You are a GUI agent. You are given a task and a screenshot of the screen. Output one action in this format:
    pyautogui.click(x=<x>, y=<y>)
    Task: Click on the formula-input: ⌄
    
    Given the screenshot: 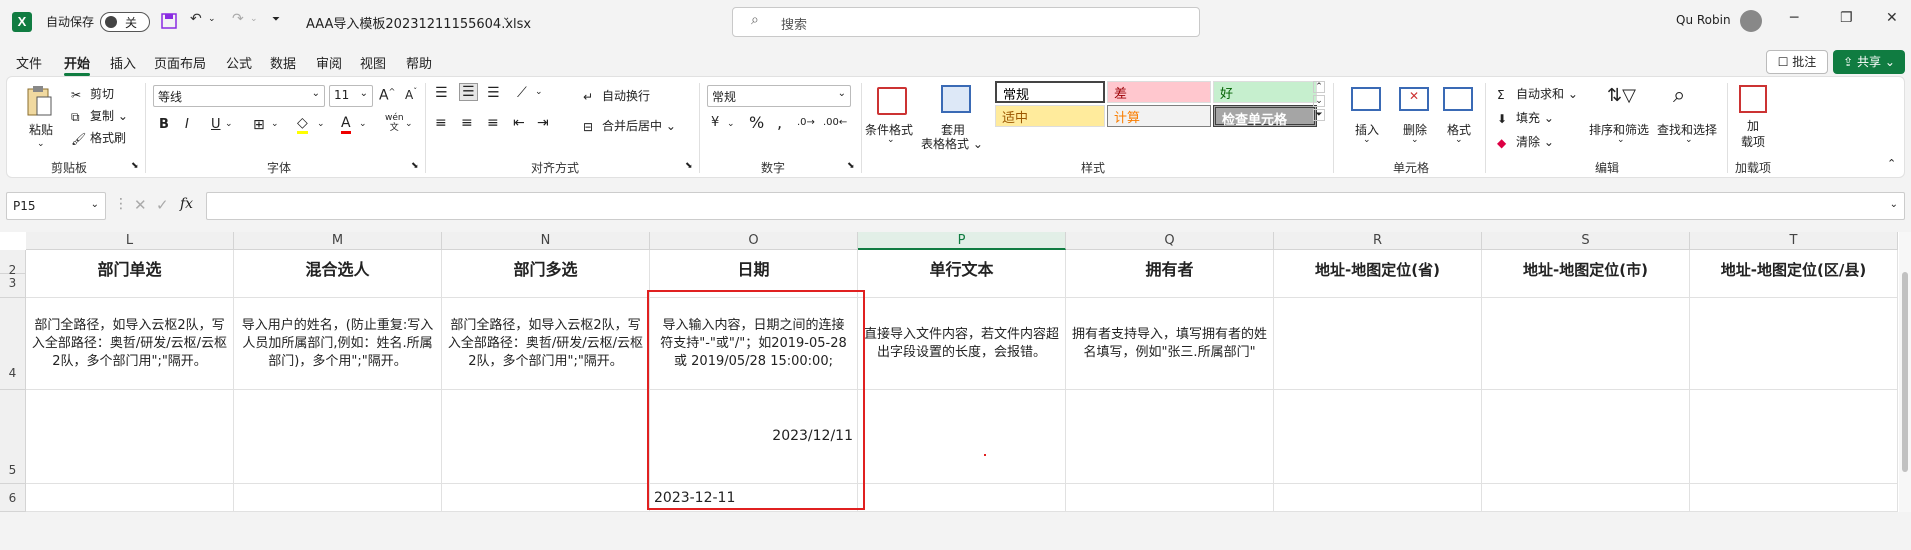 What is the action you would take?
    pyautogui.click(x=1055, y=206)
    